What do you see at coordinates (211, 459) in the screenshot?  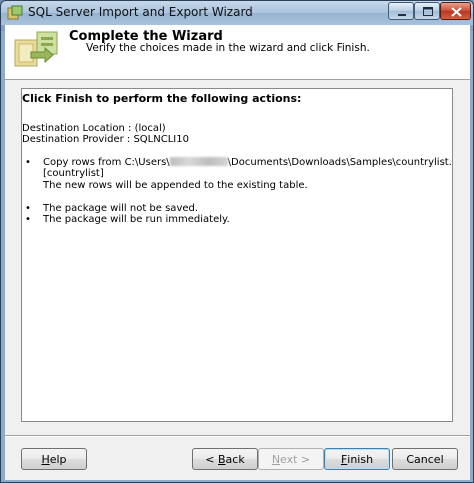 I see `back-label-pre: <` at bounding box center [211, 459].